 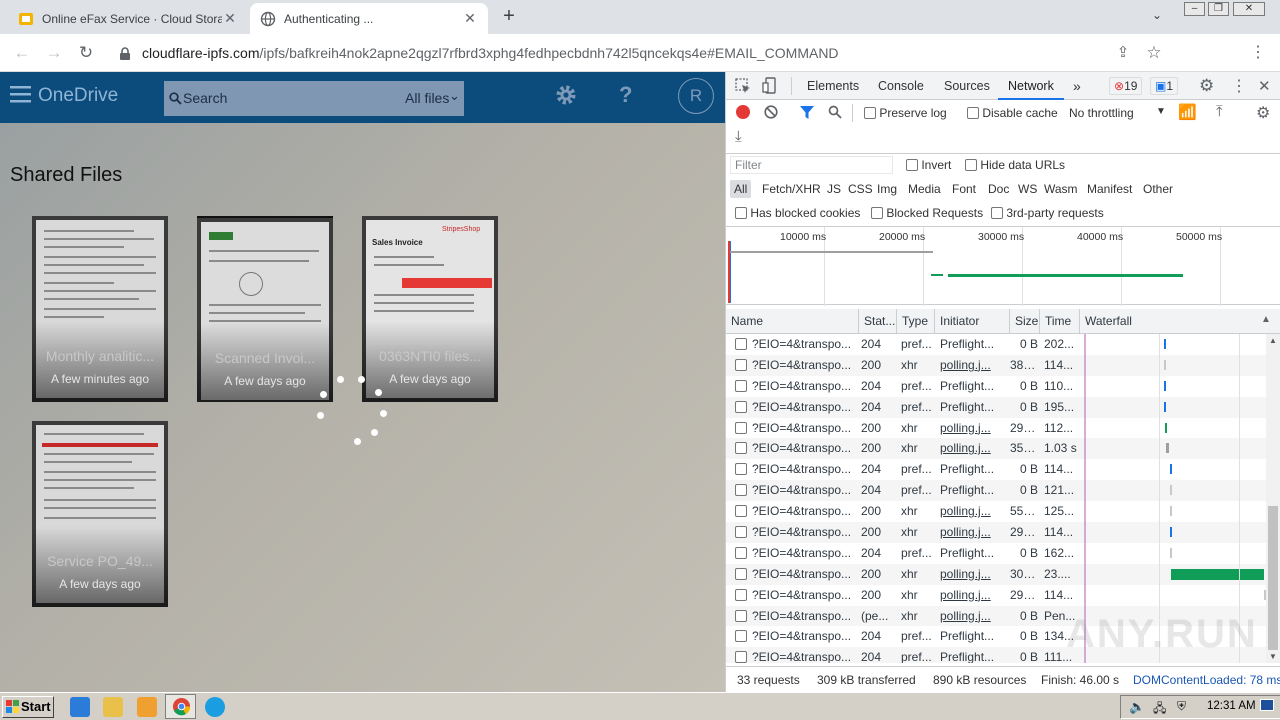 I want to click on hamburger-menu-icon, so click(x=20, y=94).